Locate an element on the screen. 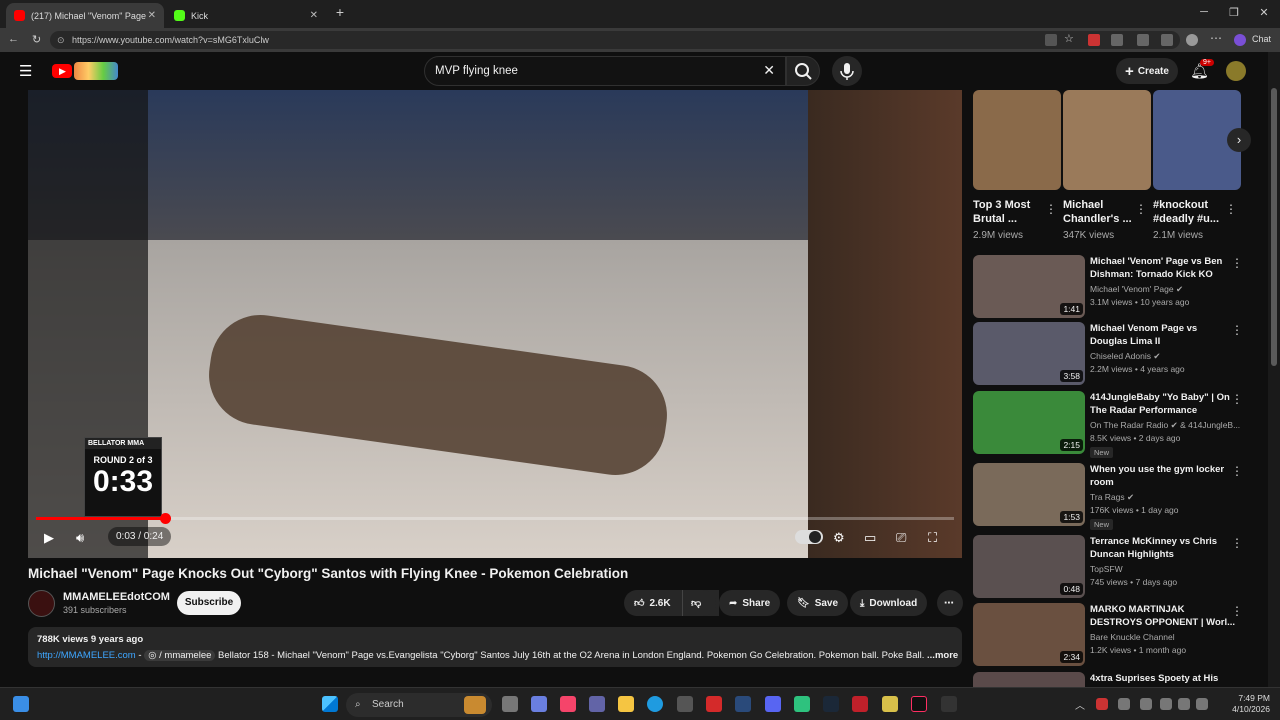 This screenshot has width=1280, height=720. page-scrollbar is located at coordinates (1274, 369).